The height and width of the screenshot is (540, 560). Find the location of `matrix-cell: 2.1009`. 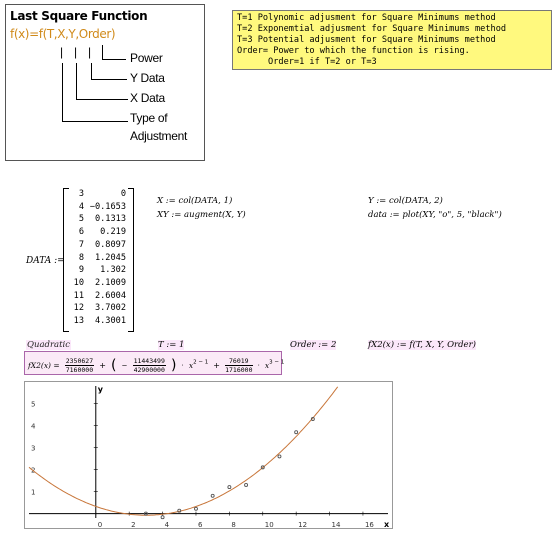

matrix-cell: 2.1009 is located at coordinates (110, 282).